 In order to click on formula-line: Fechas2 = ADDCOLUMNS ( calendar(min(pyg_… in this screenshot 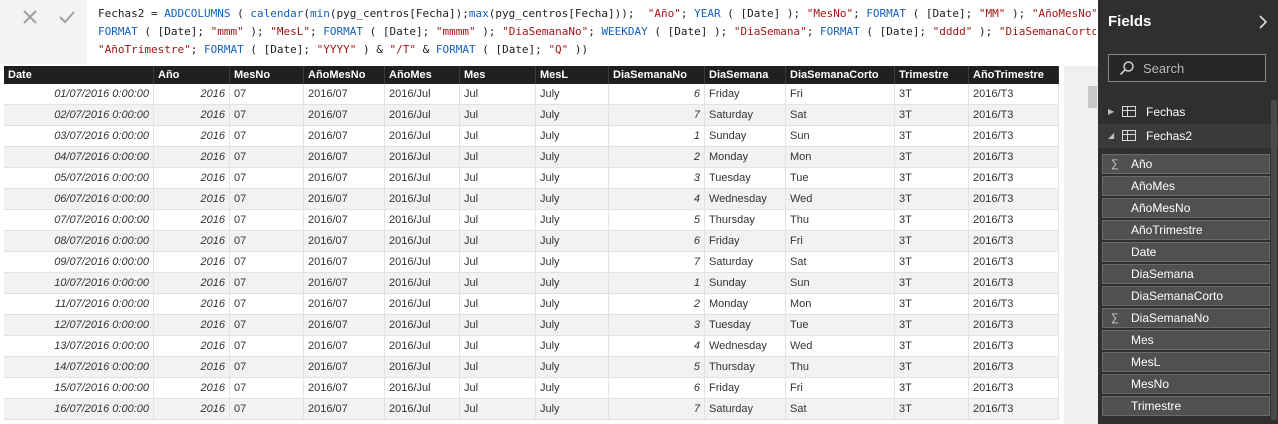, I will do `click(597, 14)`.